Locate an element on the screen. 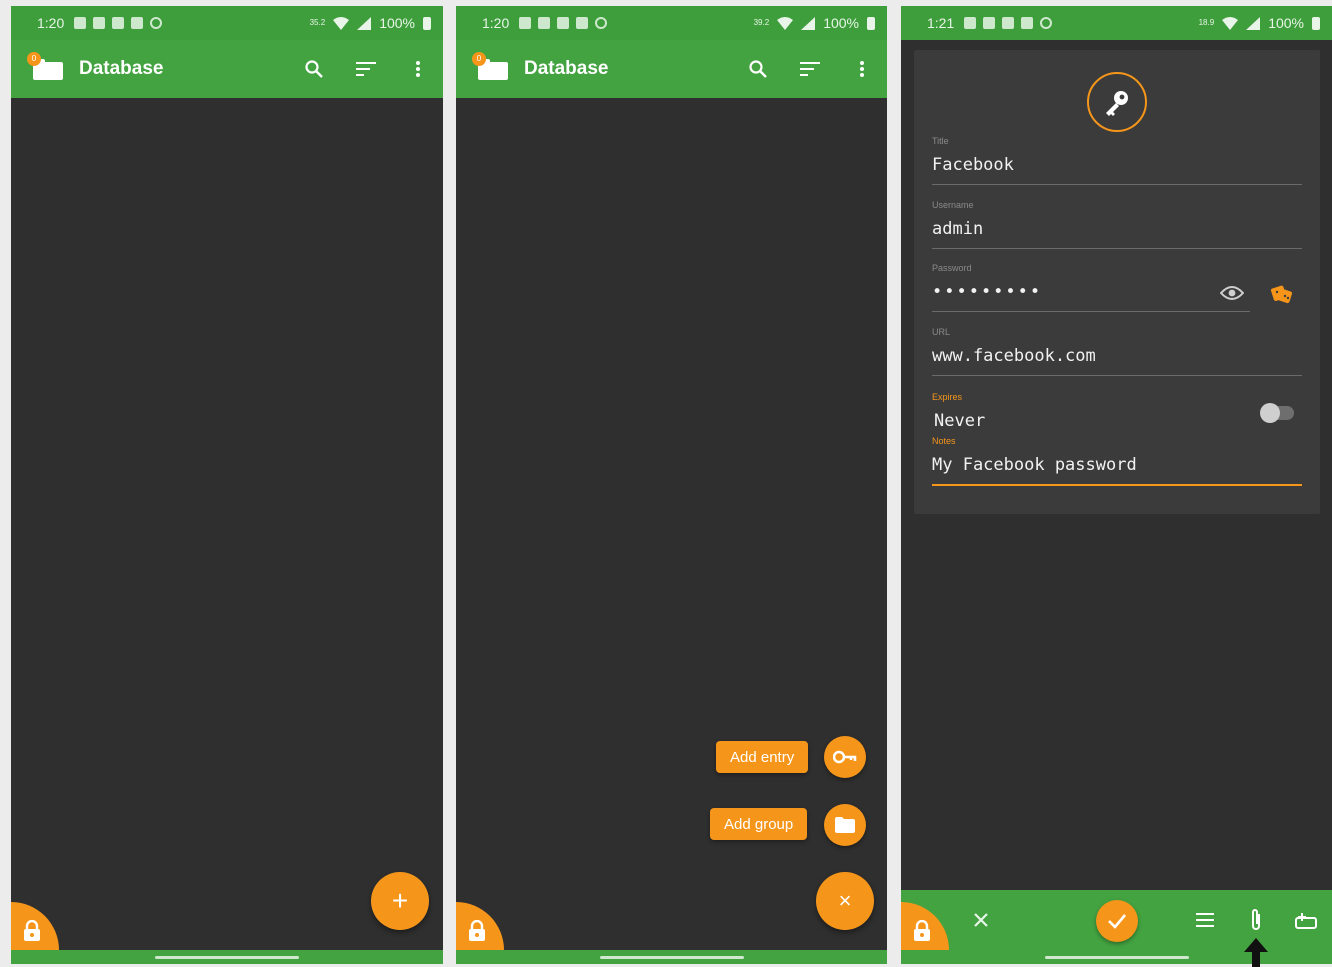 The height and width of the screenshot is (967, 1332). username-label: Username is located at coordinates (953, 205).